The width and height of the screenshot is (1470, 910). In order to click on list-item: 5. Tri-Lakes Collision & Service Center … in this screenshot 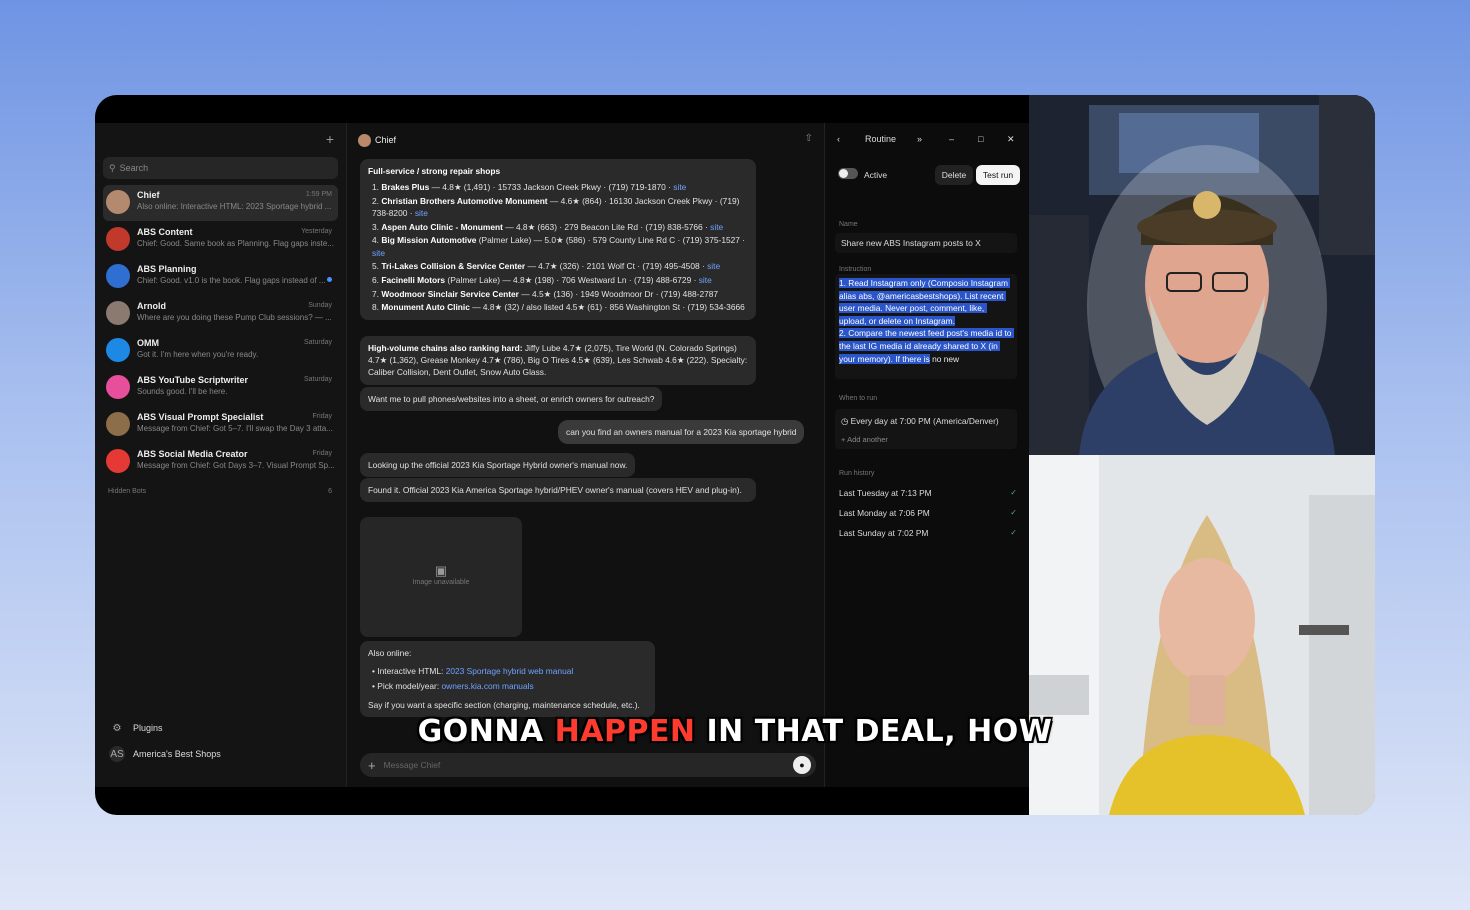, I will do `click(546, 266)`.